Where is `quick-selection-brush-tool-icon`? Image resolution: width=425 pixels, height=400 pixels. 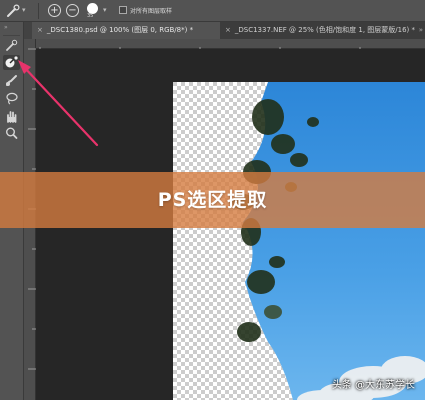
quick-selection-brush-tool-icon is located at coordinates (11, 62).